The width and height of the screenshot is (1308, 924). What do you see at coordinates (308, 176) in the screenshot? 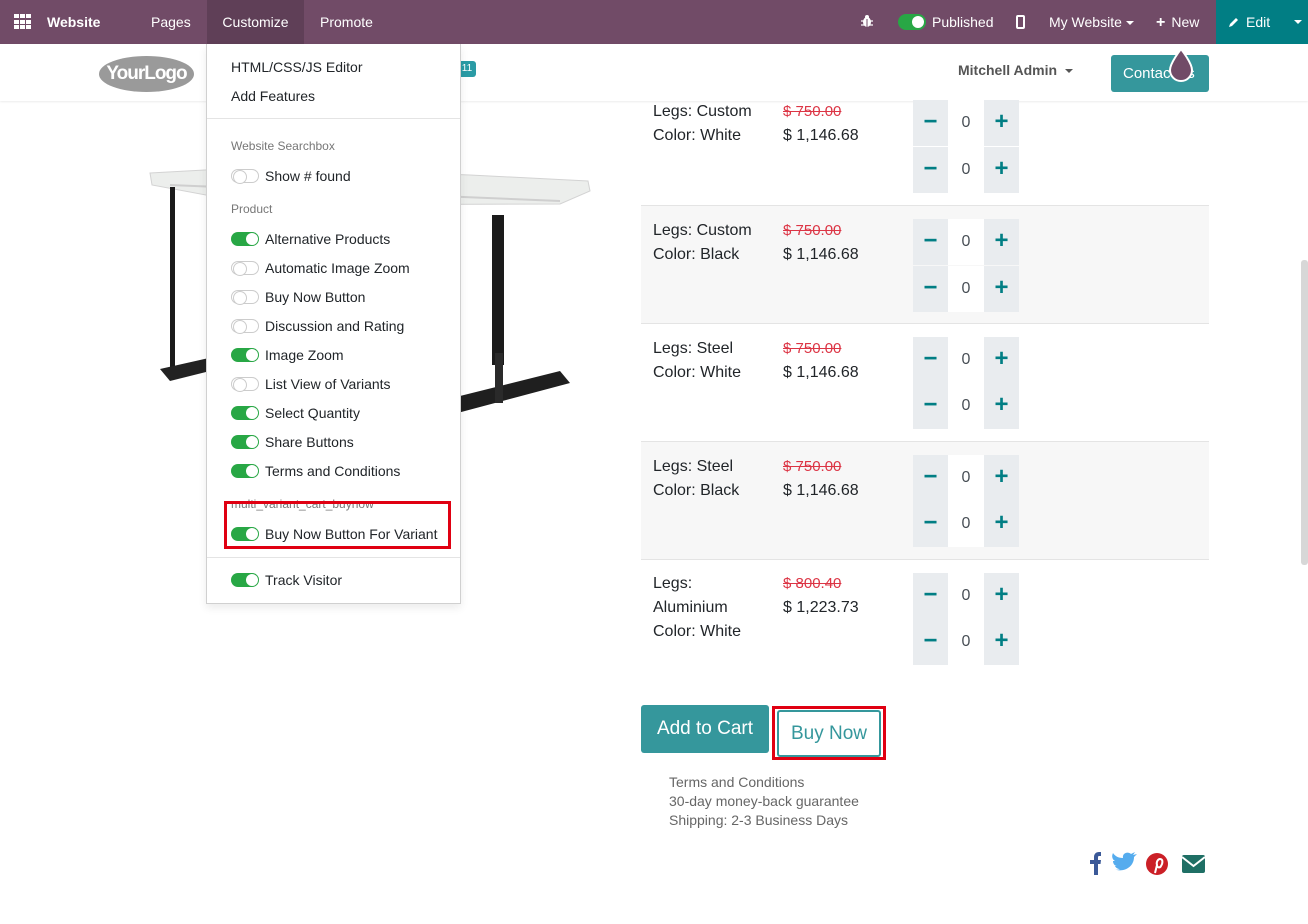
I see `option-label: Show # found` at bounding box center [308, 176].